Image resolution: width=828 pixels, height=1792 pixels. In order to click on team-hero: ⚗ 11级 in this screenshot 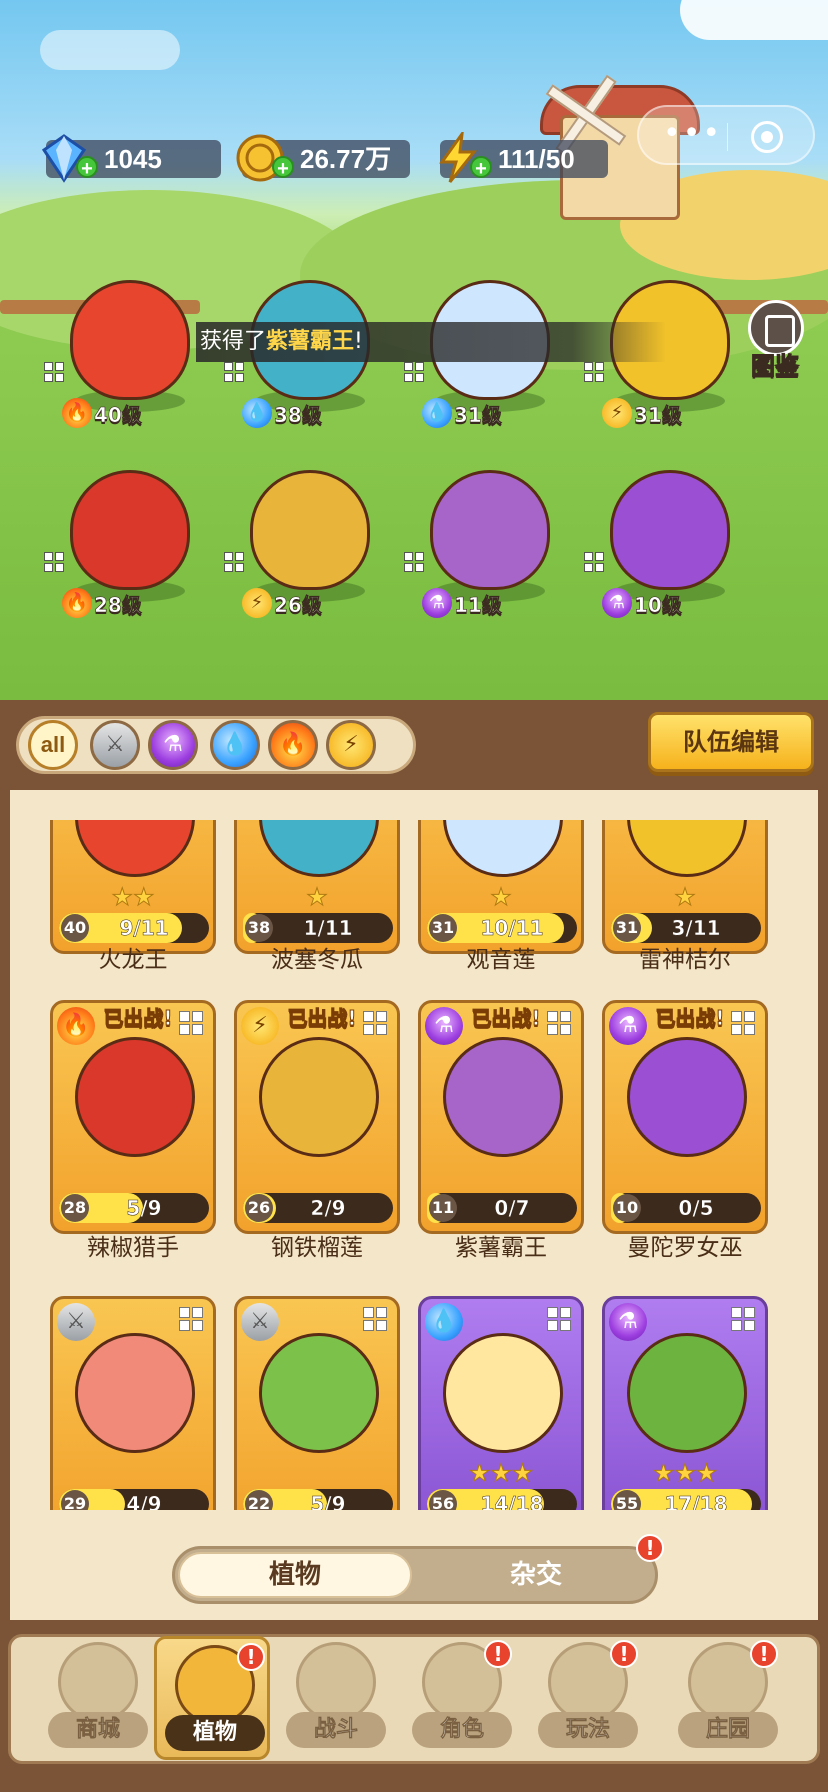, I will do `click(487, 550)`.